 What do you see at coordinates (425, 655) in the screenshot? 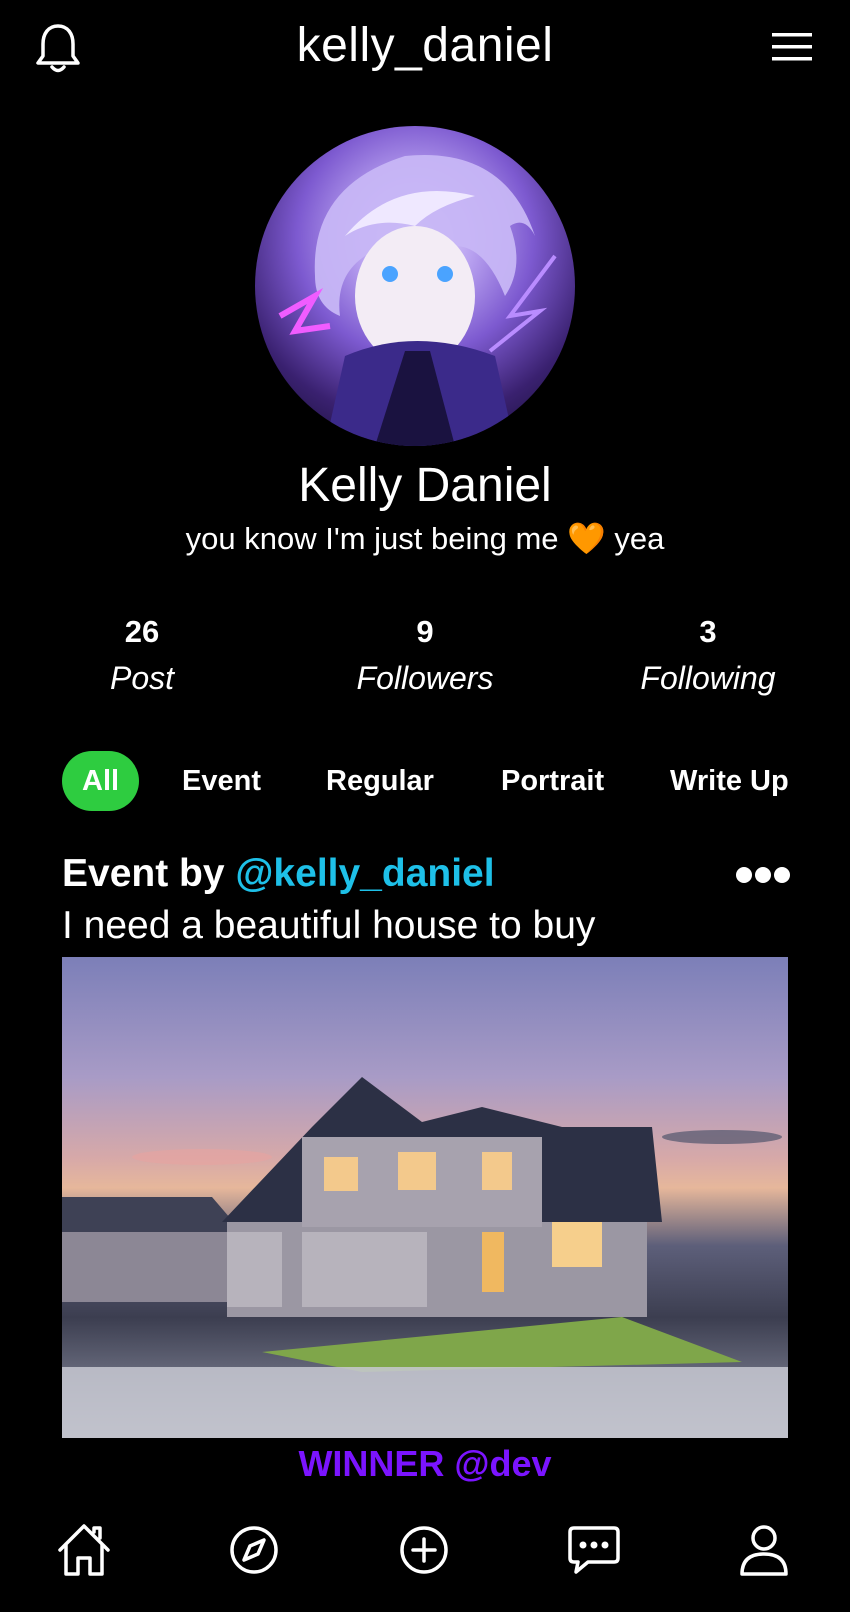
I see `stat-followers: 9 Followers` at bounding box center [425, 655].